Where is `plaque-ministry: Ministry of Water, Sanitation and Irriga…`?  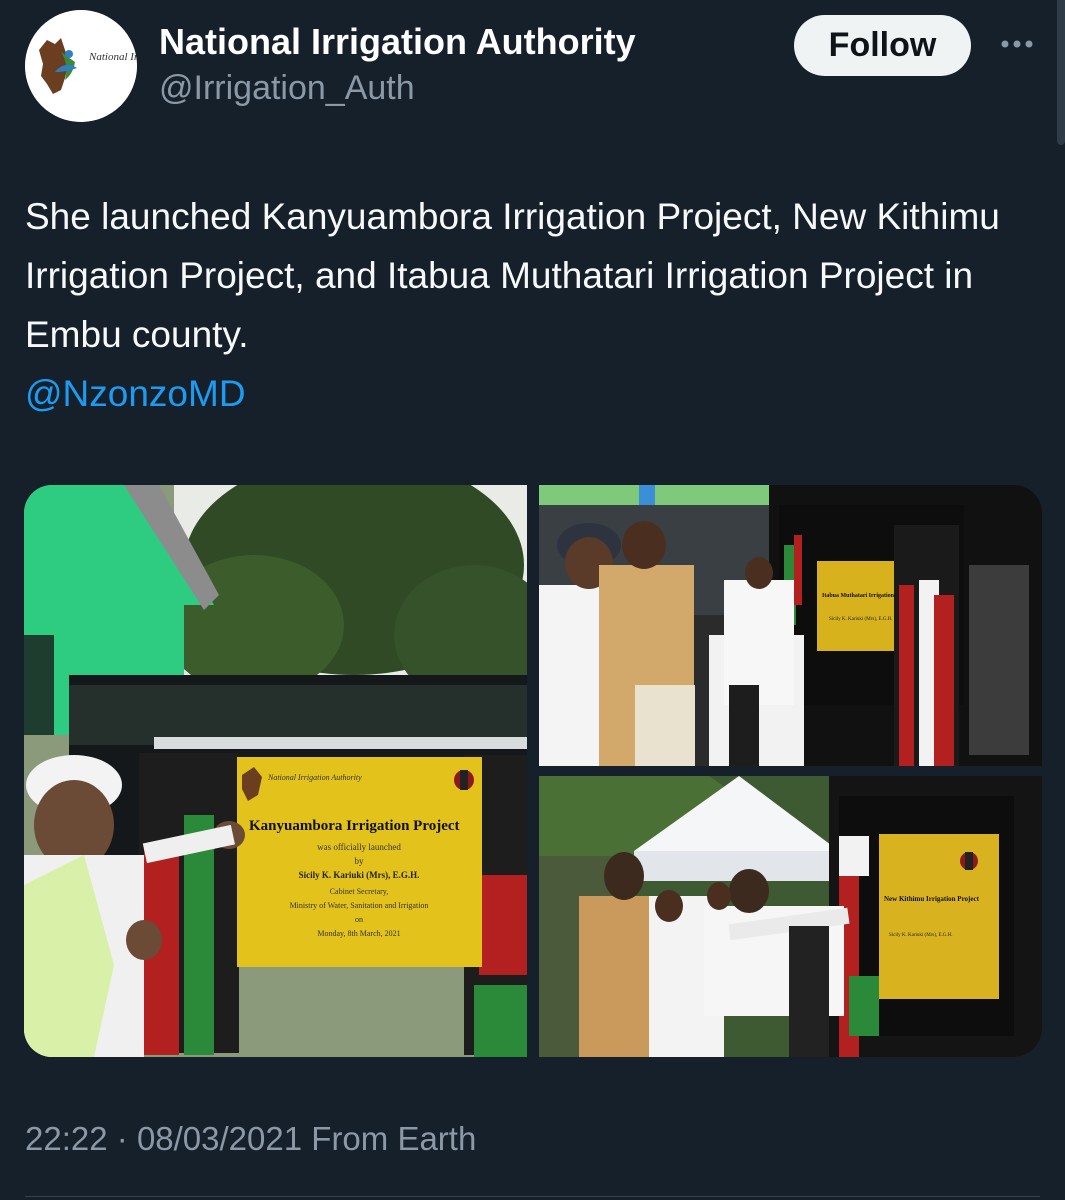 plaque-ministry: Ministry of Water, Sanitation and Irriga… is located at coordinates (359, 905).